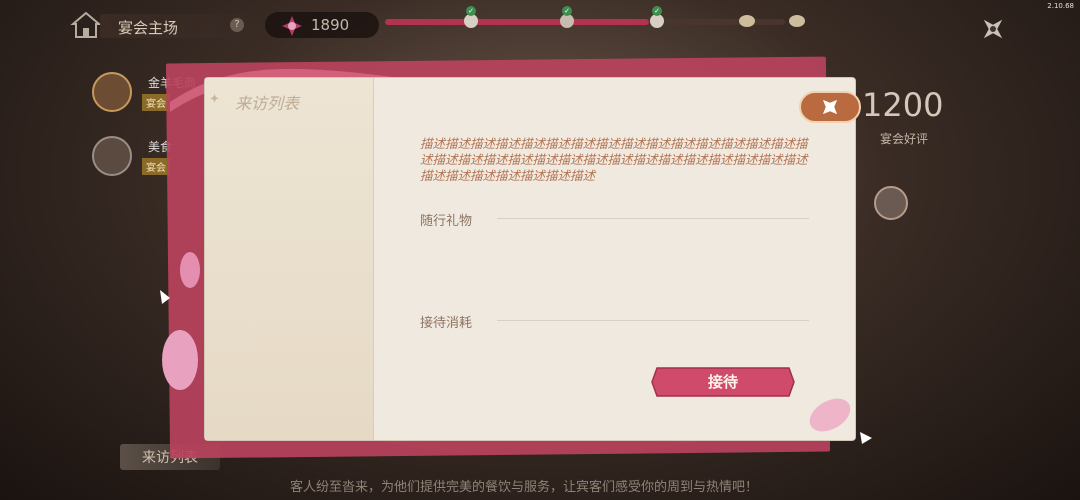  Describe the element at coordinates (292, 26) in the screenshot. I see `gem-icon` at that location.